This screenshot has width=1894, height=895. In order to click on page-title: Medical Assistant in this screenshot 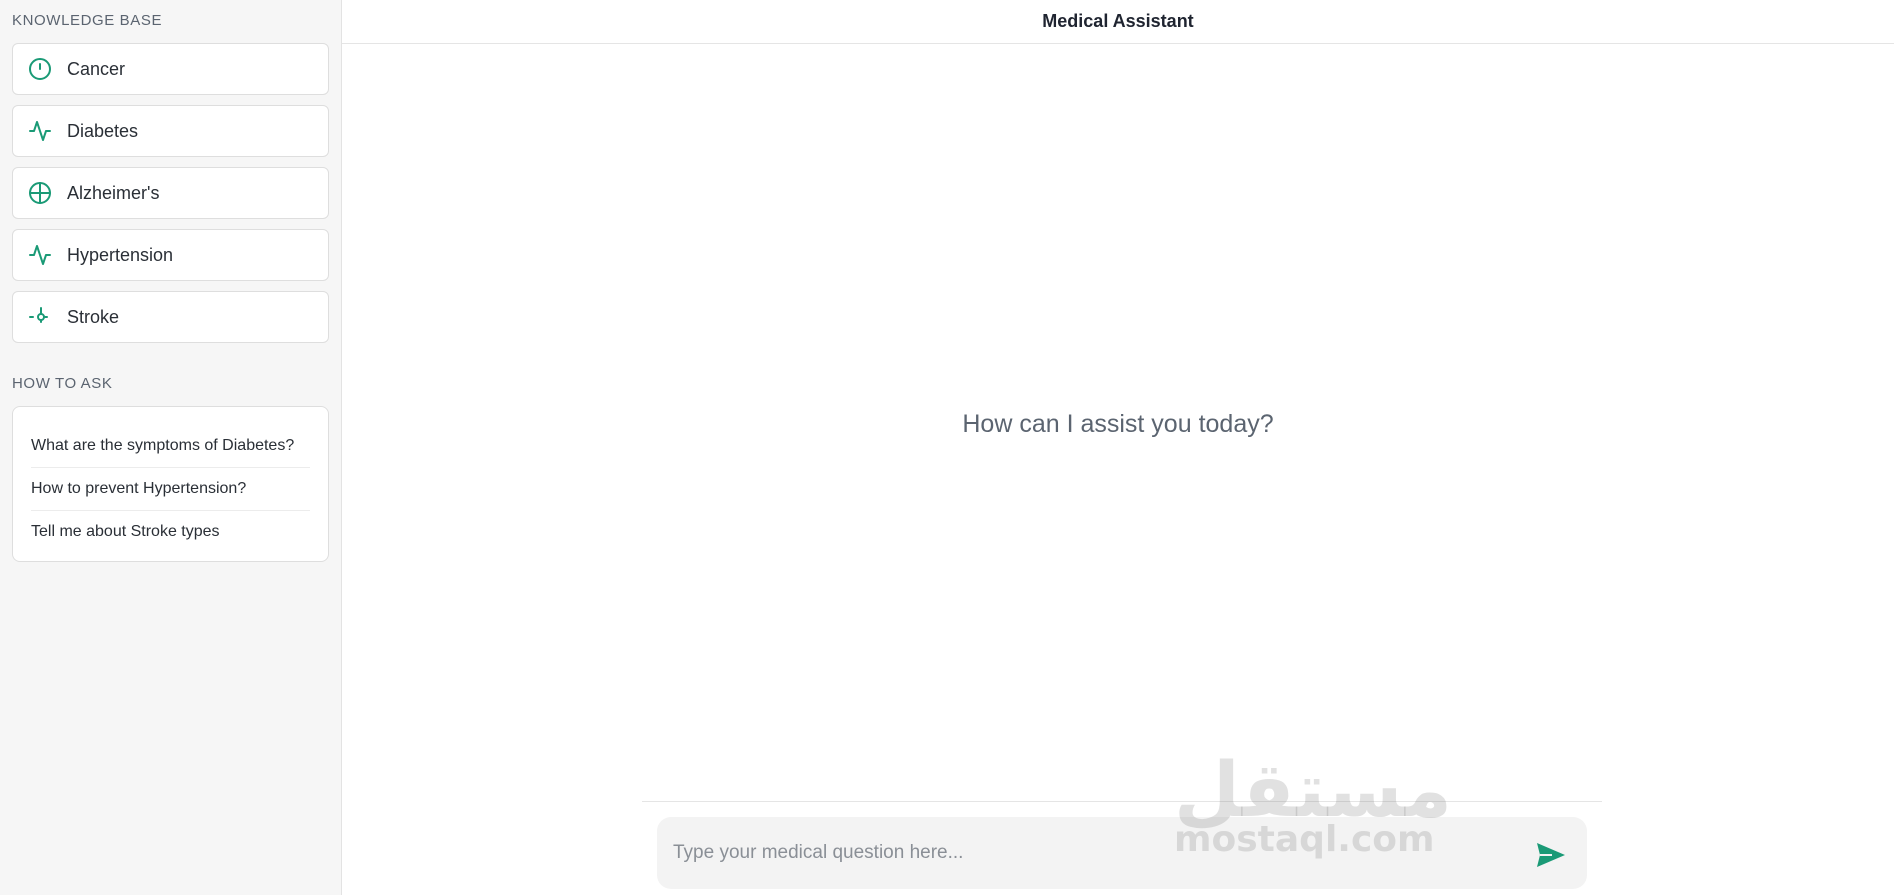, I will do `click(1118, 21)`.